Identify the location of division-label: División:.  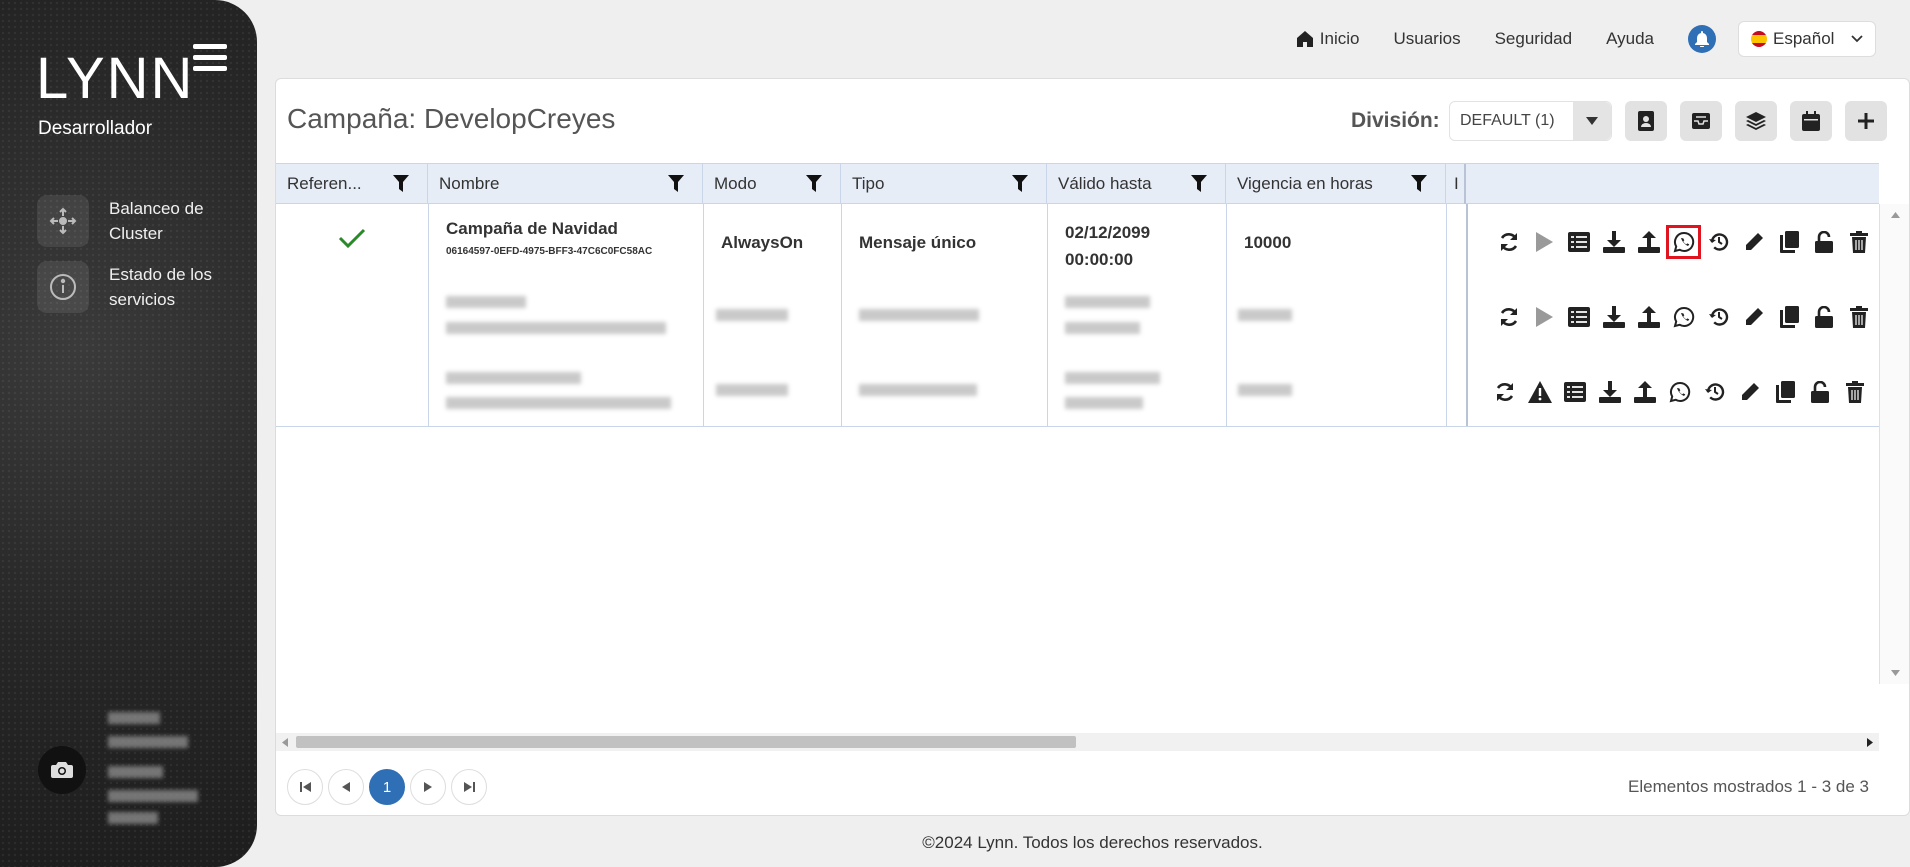
(1395, 120).